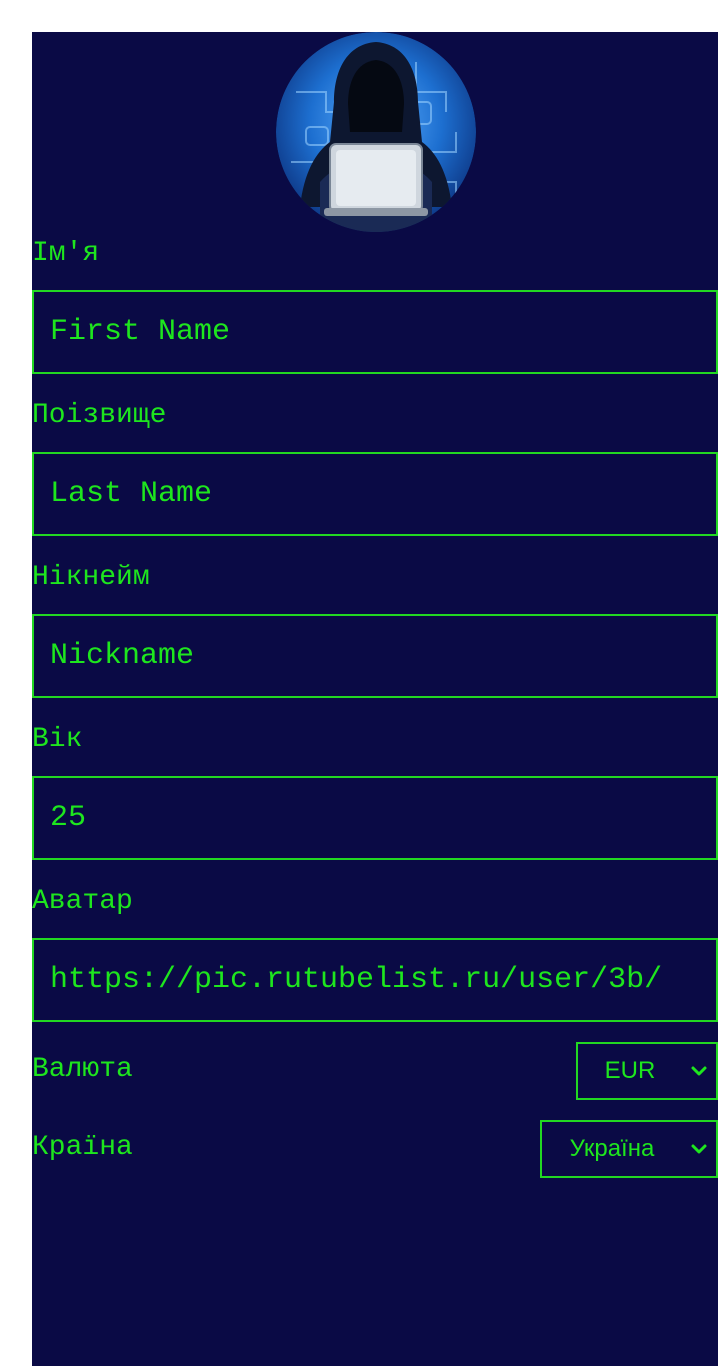  What do you see at coordinates (375, 818) in the screenshot?
I see `age-input` at bounding box center [375, 818].